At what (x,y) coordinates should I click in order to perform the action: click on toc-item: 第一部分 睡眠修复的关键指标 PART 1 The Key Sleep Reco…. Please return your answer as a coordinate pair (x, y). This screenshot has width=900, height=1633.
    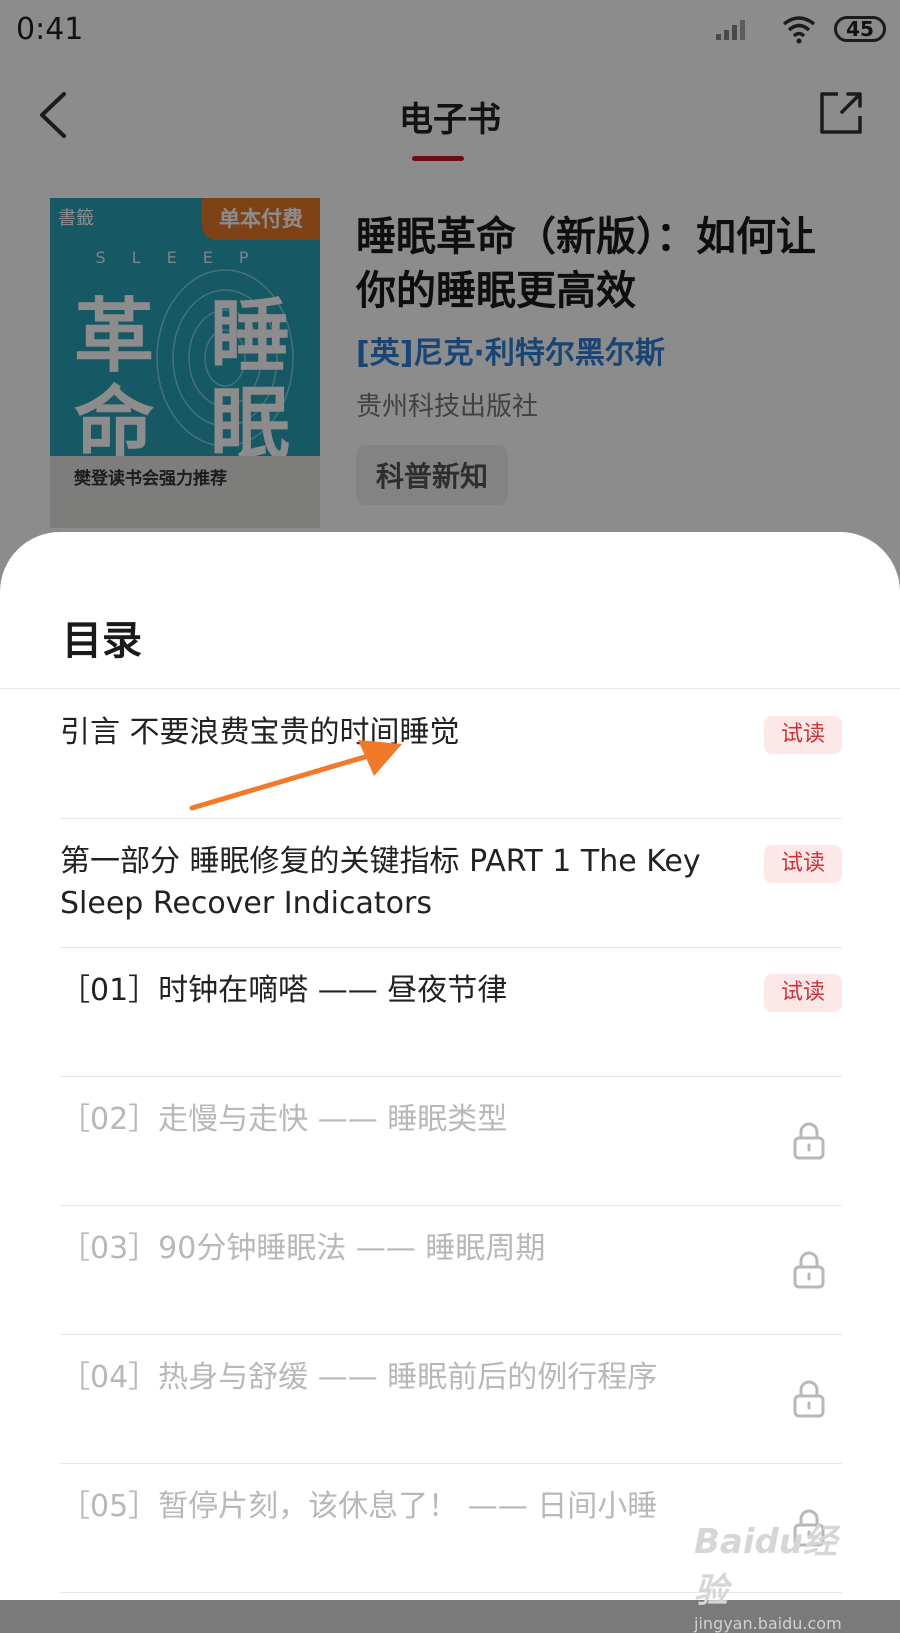
    Looking at the image, I should click on (451, 883).